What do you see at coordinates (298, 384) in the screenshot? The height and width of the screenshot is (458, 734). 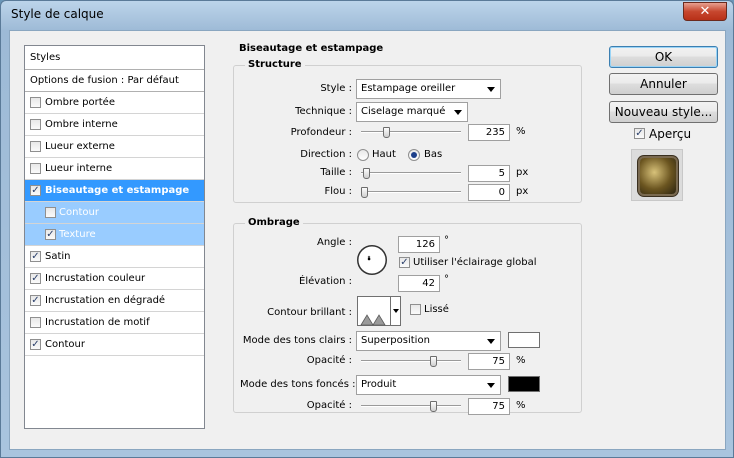 I see `shadow-mode-label: Mode des tons foncés :` at bounding box center [298, 384].